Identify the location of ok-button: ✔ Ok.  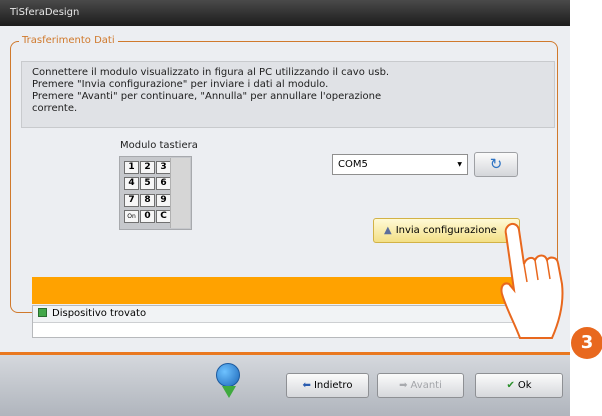
(519, 385).